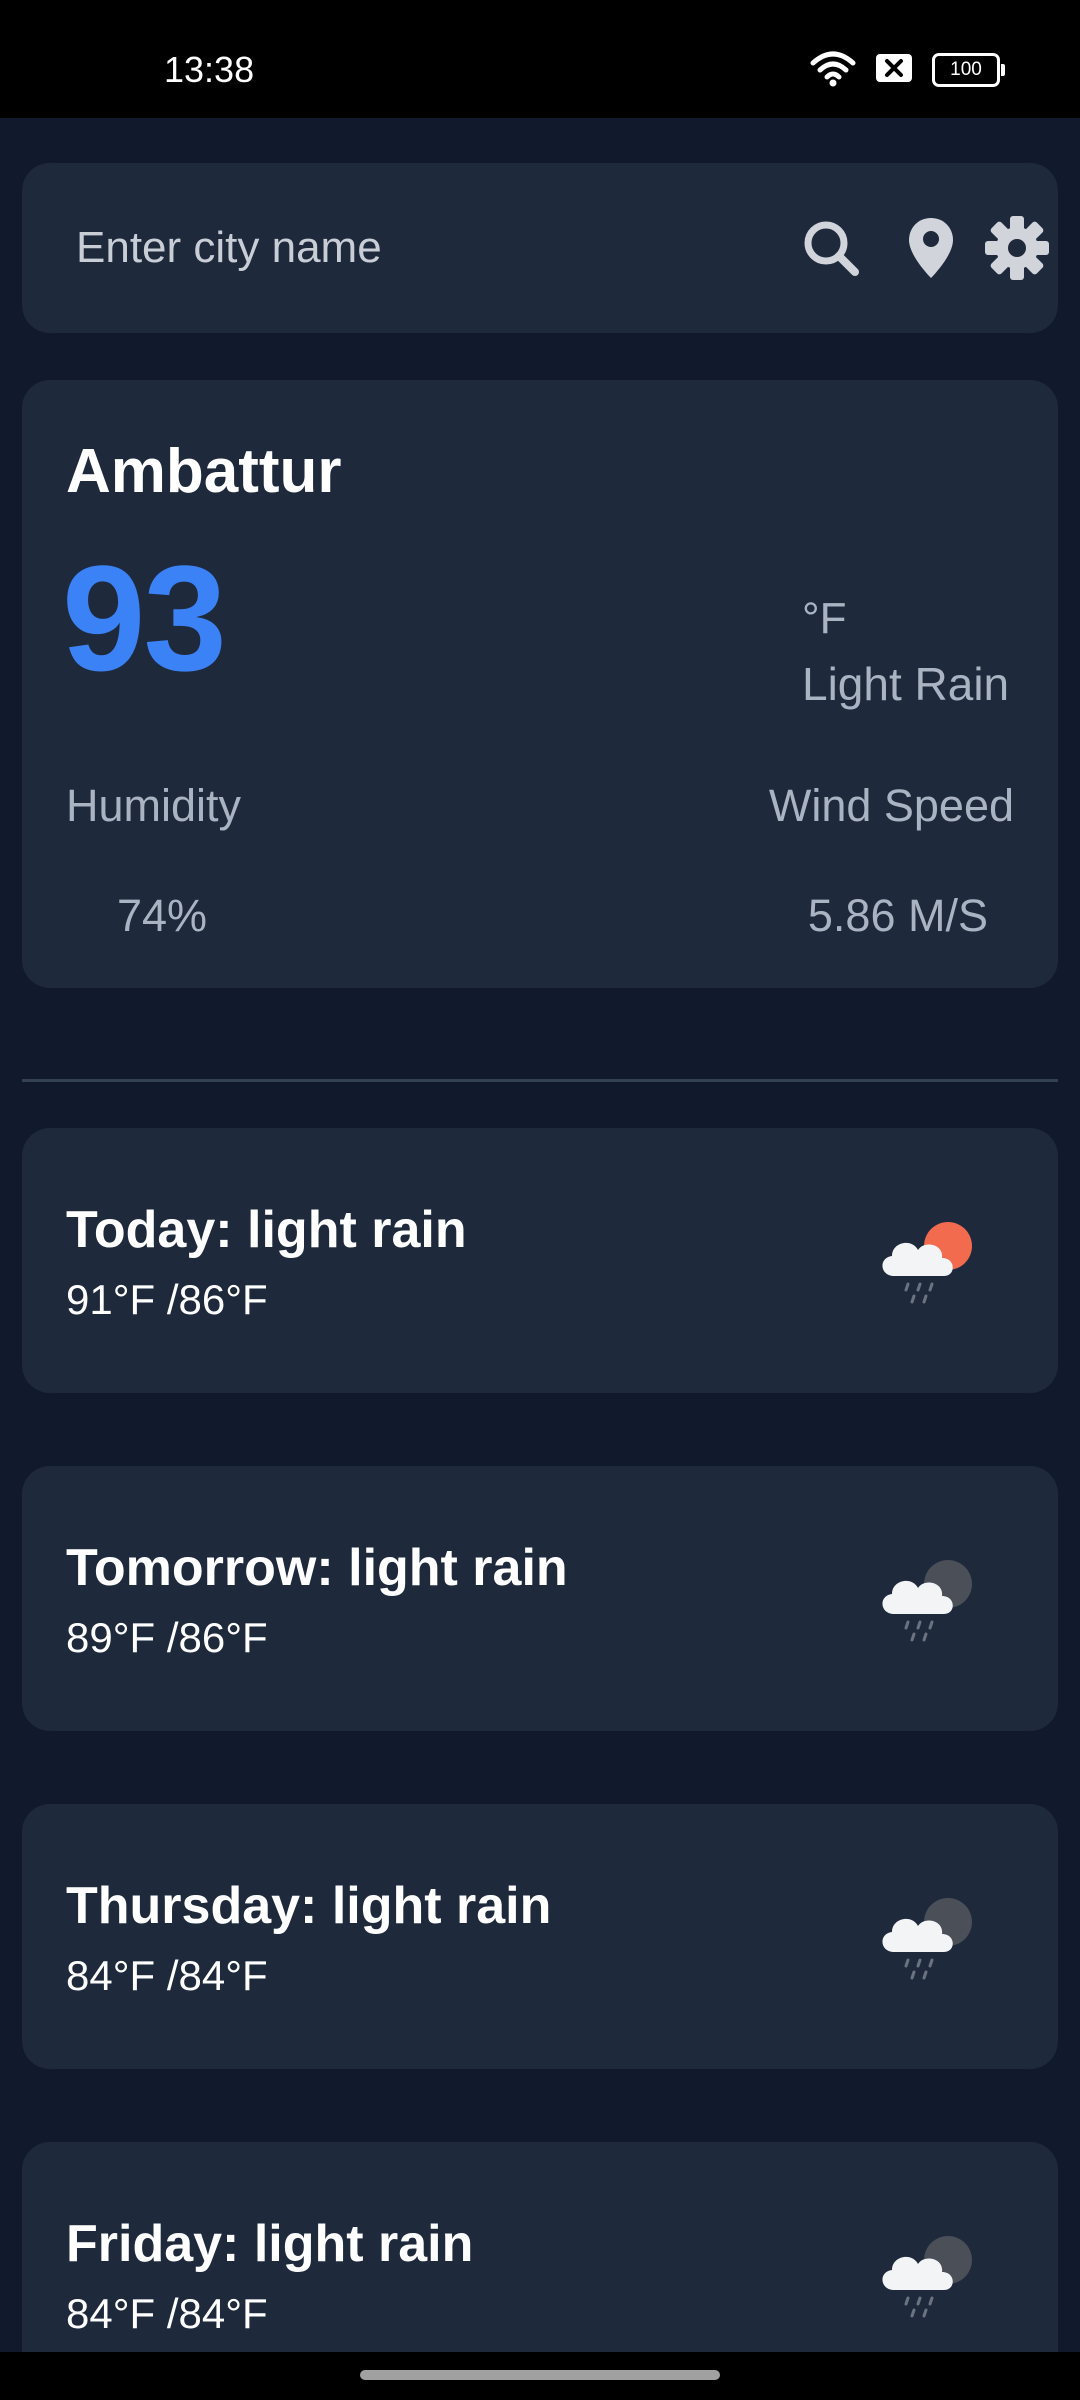 Image resolution: width=1080 pixels, height=2400 pixels. What do you see at coordinates (540, 1598) in the screenshot?
I see `forecast-card-tomorrow: Tomorrow: light rain 89°F /86°F` at bounding box center [540, 1598].